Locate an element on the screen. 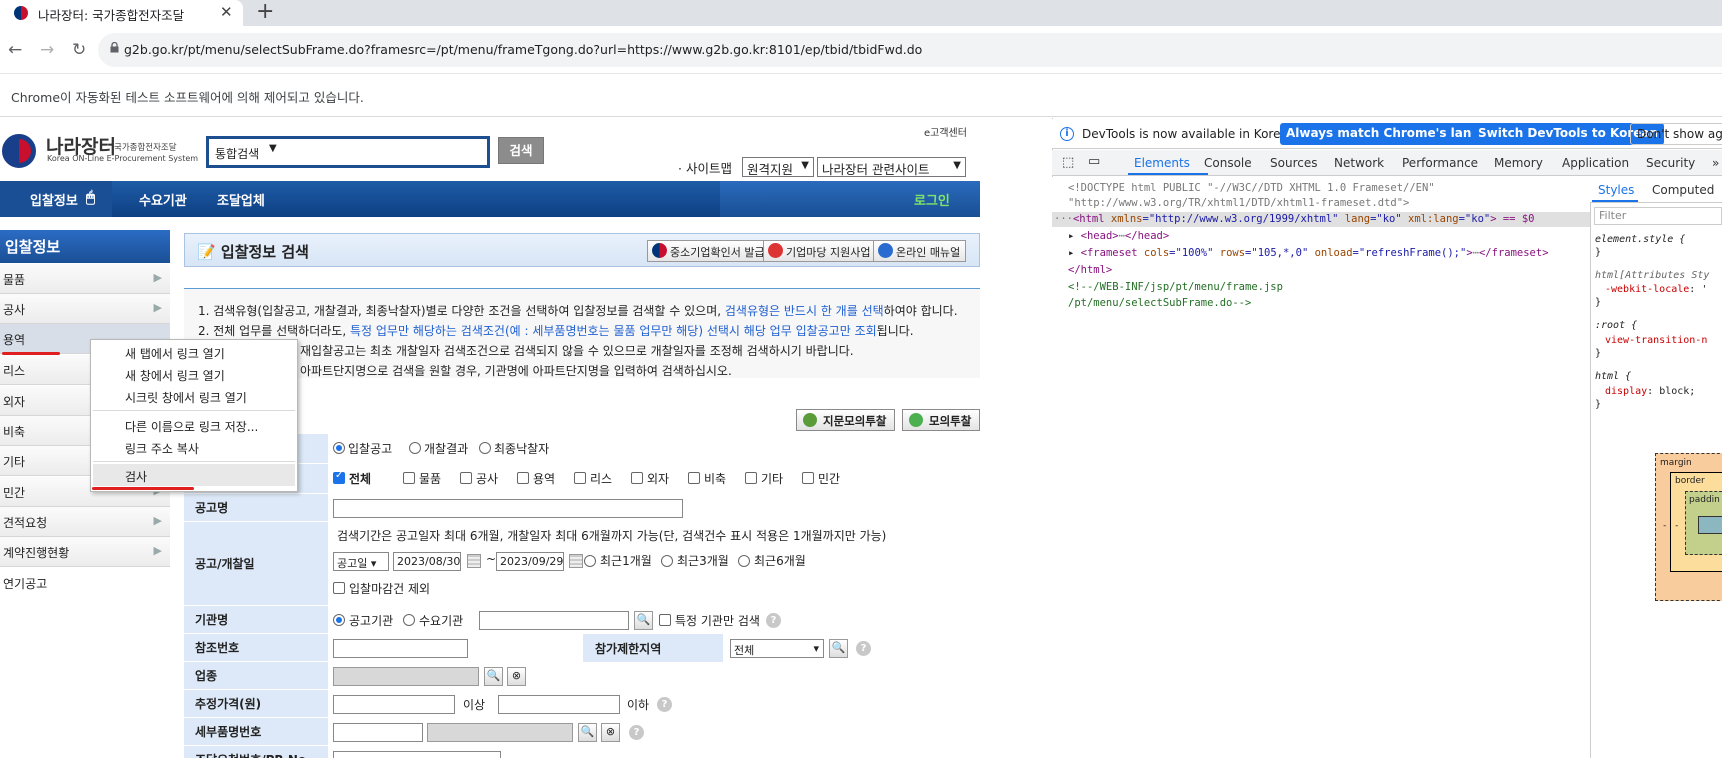  sitemap-link: · 사이트맵 is located at coordinates (705, 167).